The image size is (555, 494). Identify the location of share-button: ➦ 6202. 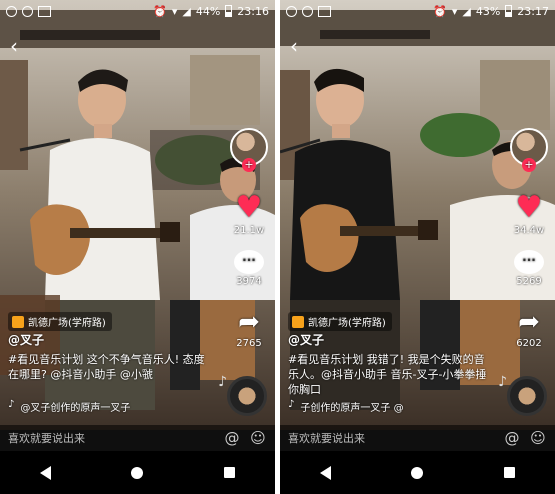
(529, 328).